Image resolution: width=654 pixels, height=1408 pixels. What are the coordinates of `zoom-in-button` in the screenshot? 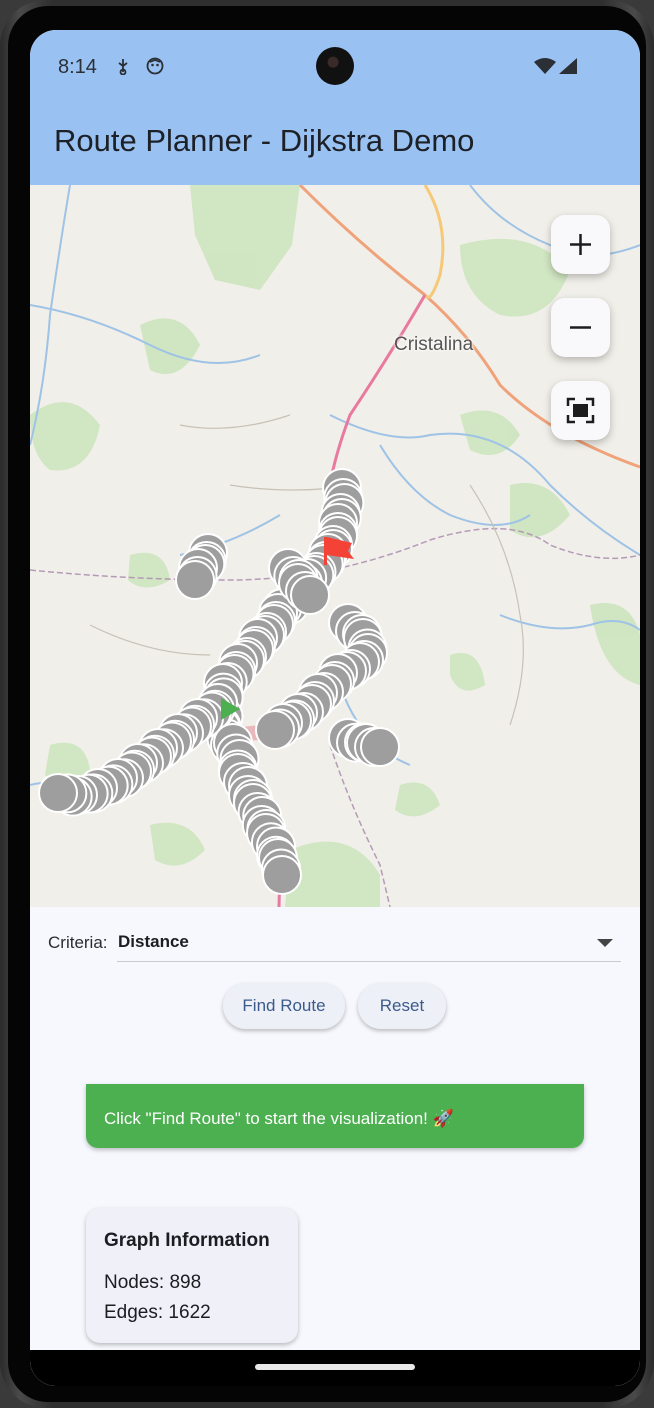 It's located at (580, 244).